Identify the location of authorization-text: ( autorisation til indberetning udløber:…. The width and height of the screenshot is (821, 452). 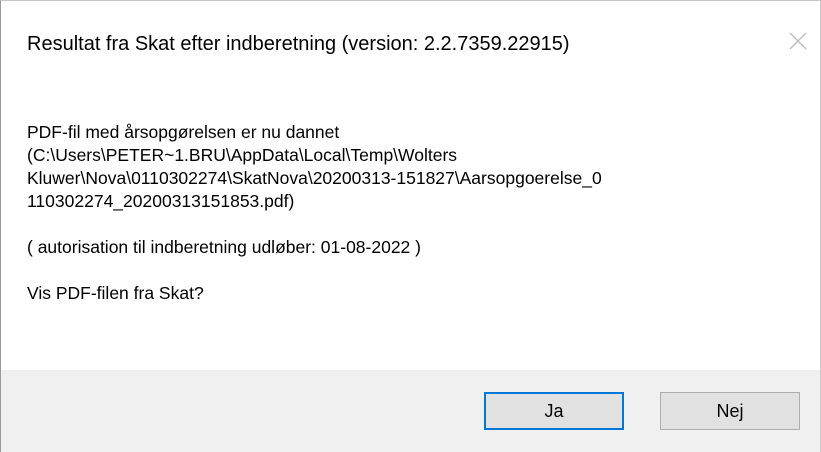
(224, 247).